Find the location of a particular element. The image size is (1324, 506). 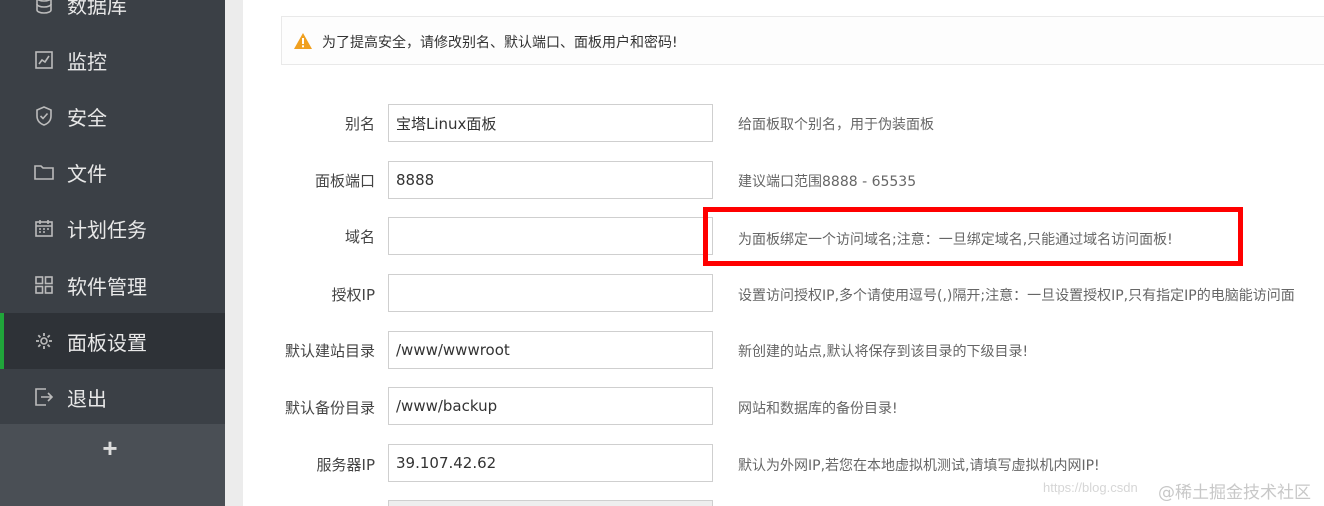

site-dir-label: 默认建站目录 is located at coordinates (329, 351).